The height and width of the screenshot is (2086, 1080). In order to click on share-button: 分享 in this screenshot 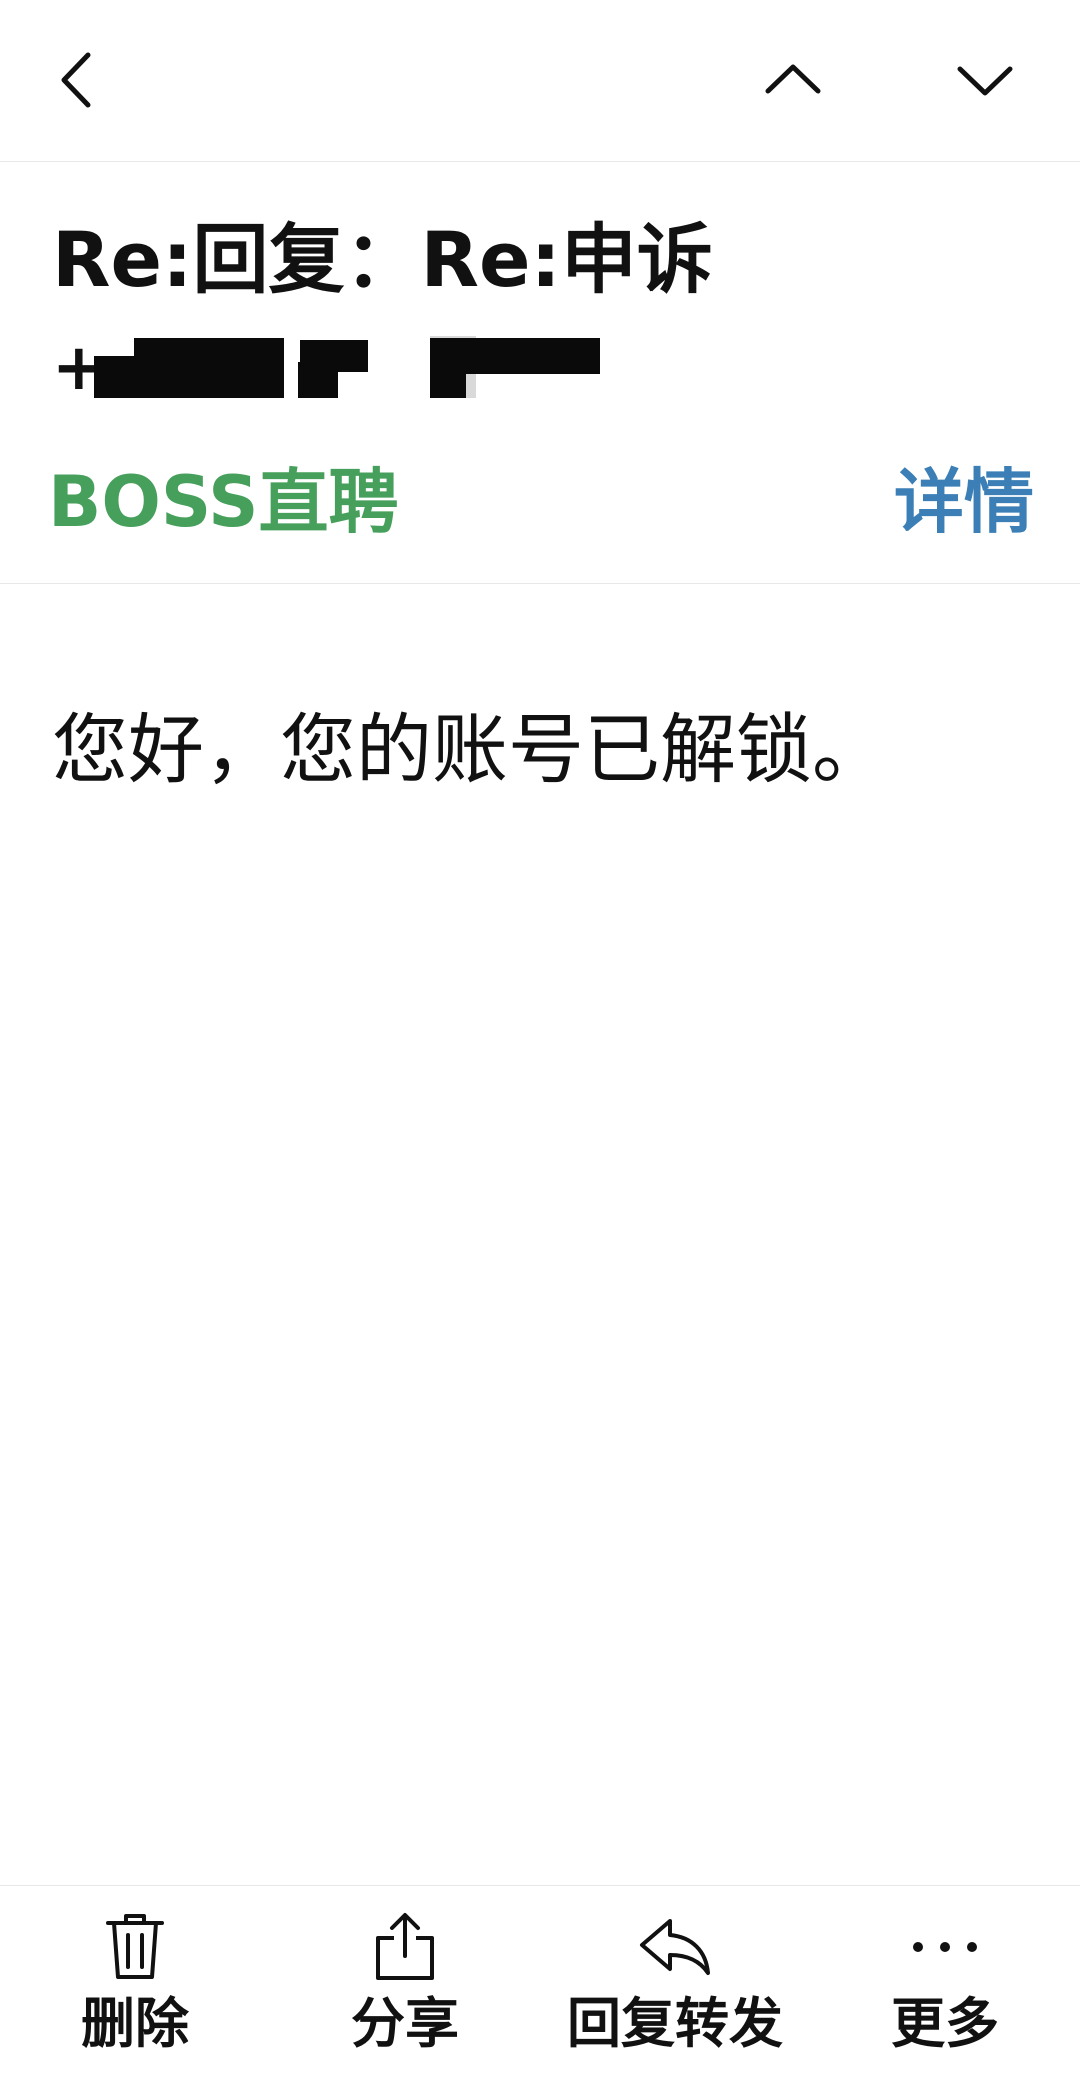, I will do `click(405, 1991)`.